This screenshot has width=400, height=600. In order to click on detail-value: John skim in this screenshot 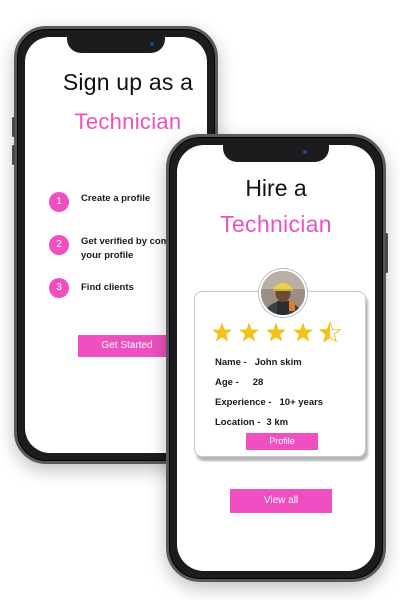, I will do `click(278, 362)`.